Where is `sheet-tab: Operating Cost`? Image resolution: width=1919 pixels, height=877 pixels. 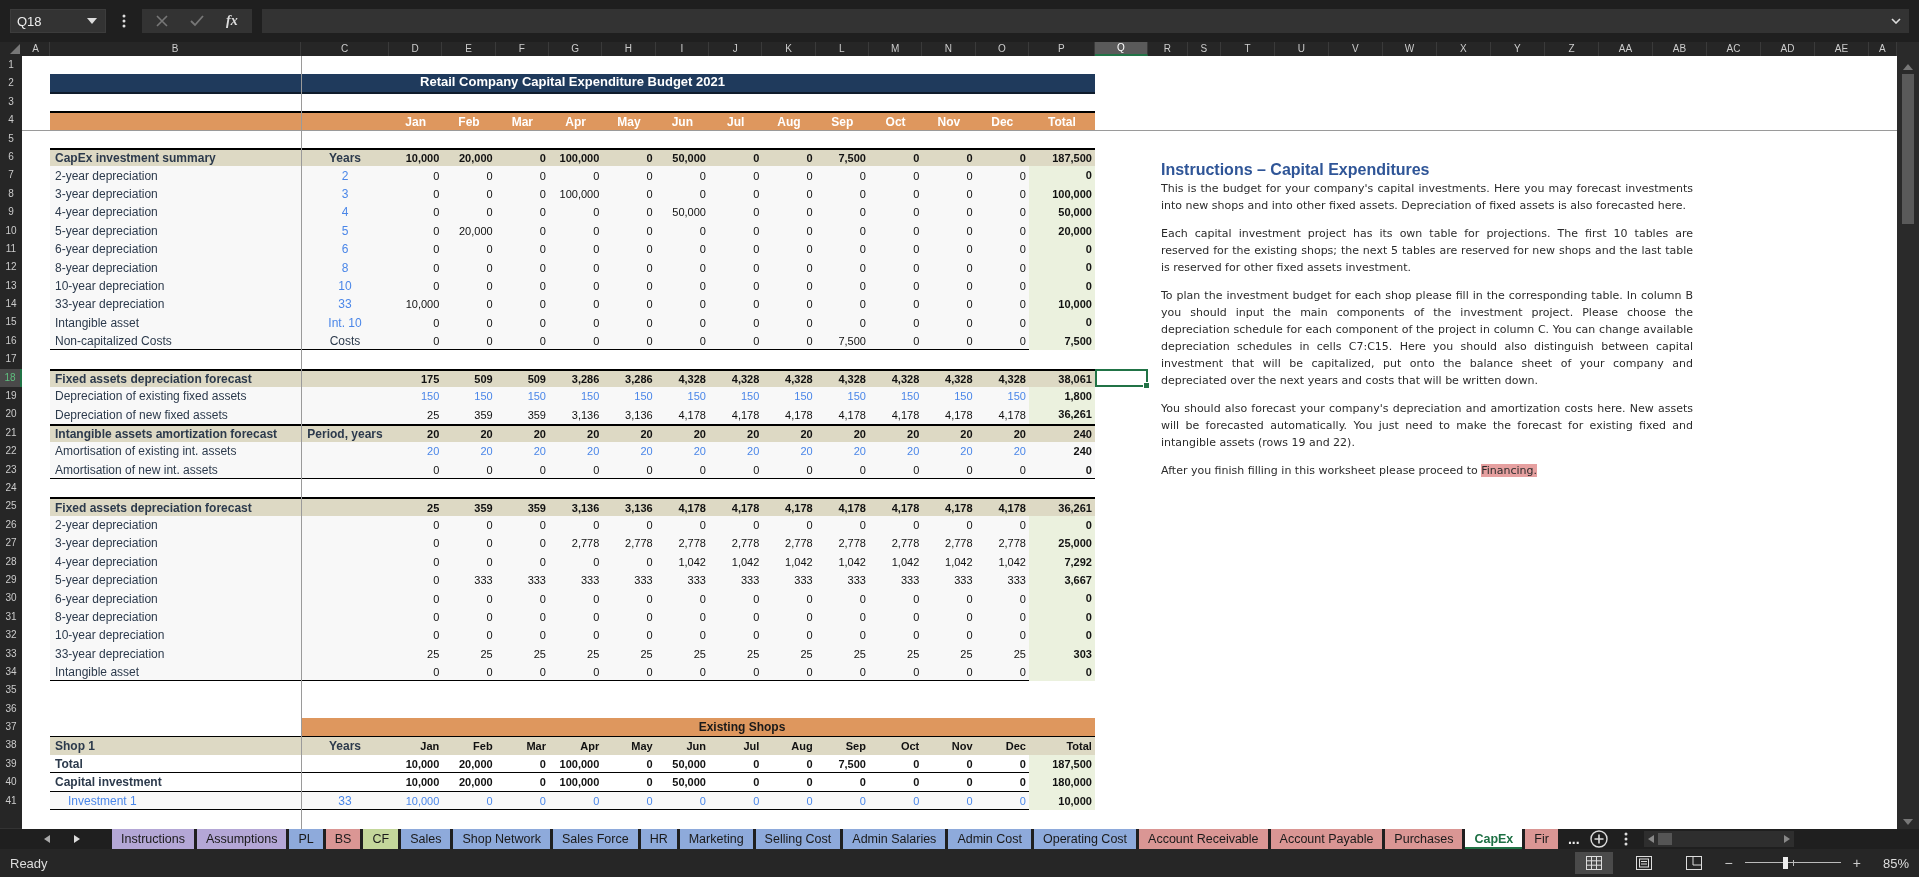
sheet-tab: Operating Cost is located at coordinates (1085, 839).